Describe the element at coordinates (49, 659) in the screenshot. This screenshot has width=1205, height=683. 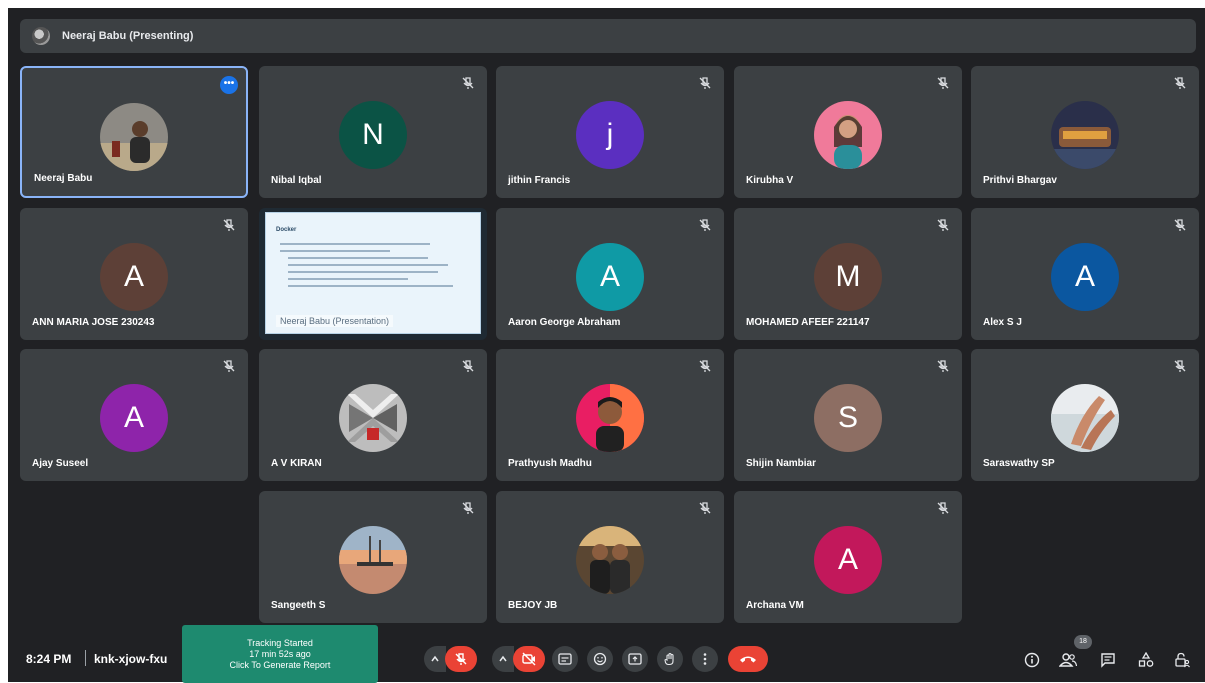
I see `meeting-time: 8:24 PM` at that location.